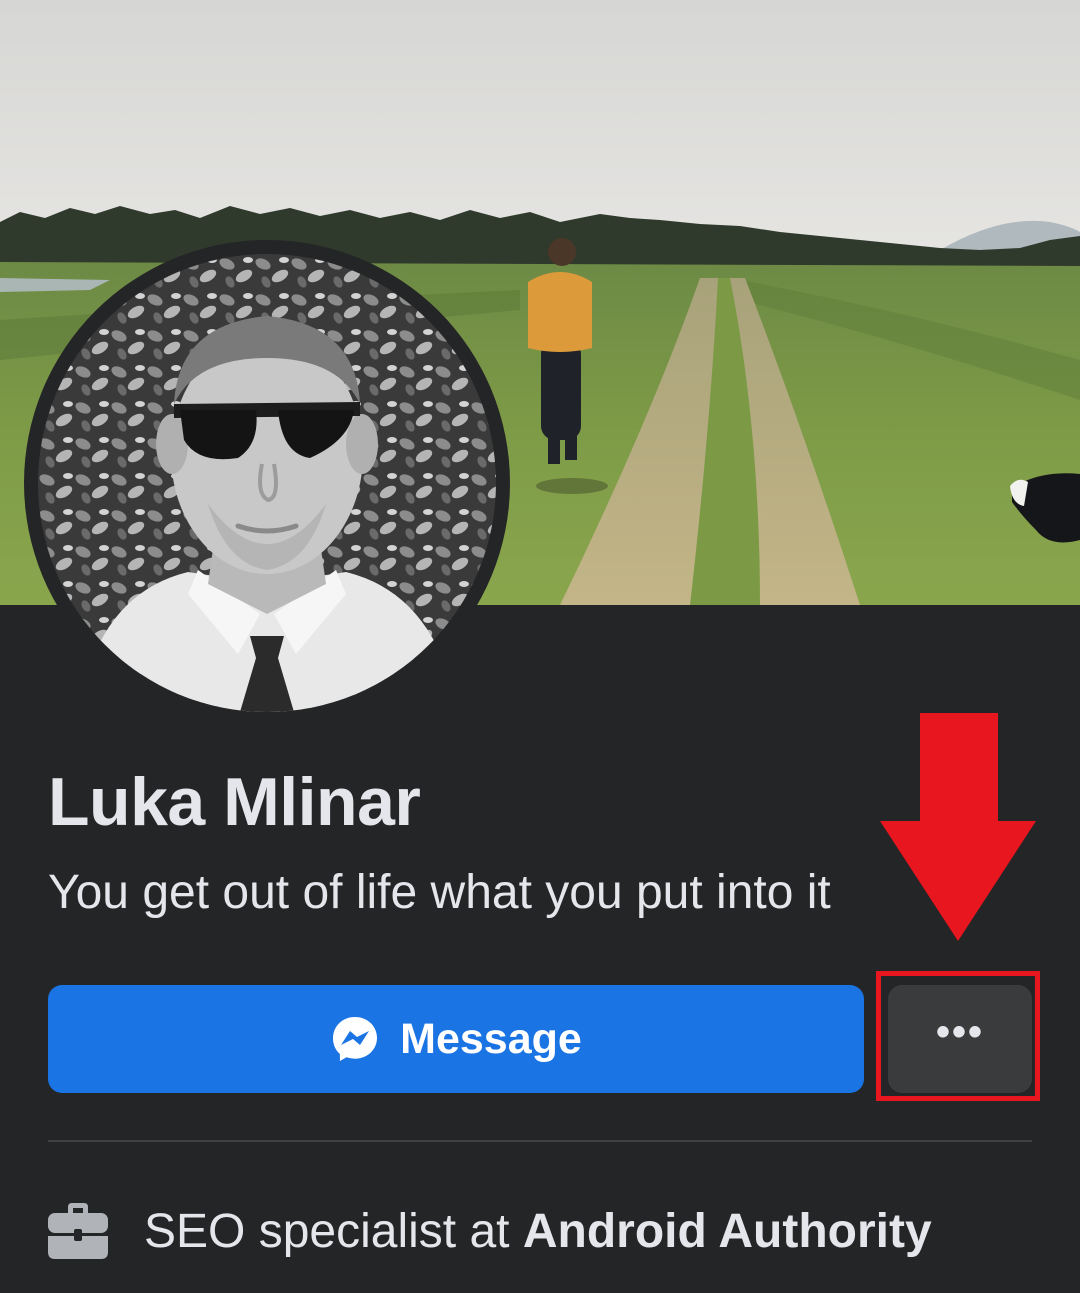 The height and width of the screenshot is (1293, 1080). What do you see at coordinates (234, 802) in the screenshot?
I see `profile-name: Luka Mlinar` at bounding box center [234, 802].